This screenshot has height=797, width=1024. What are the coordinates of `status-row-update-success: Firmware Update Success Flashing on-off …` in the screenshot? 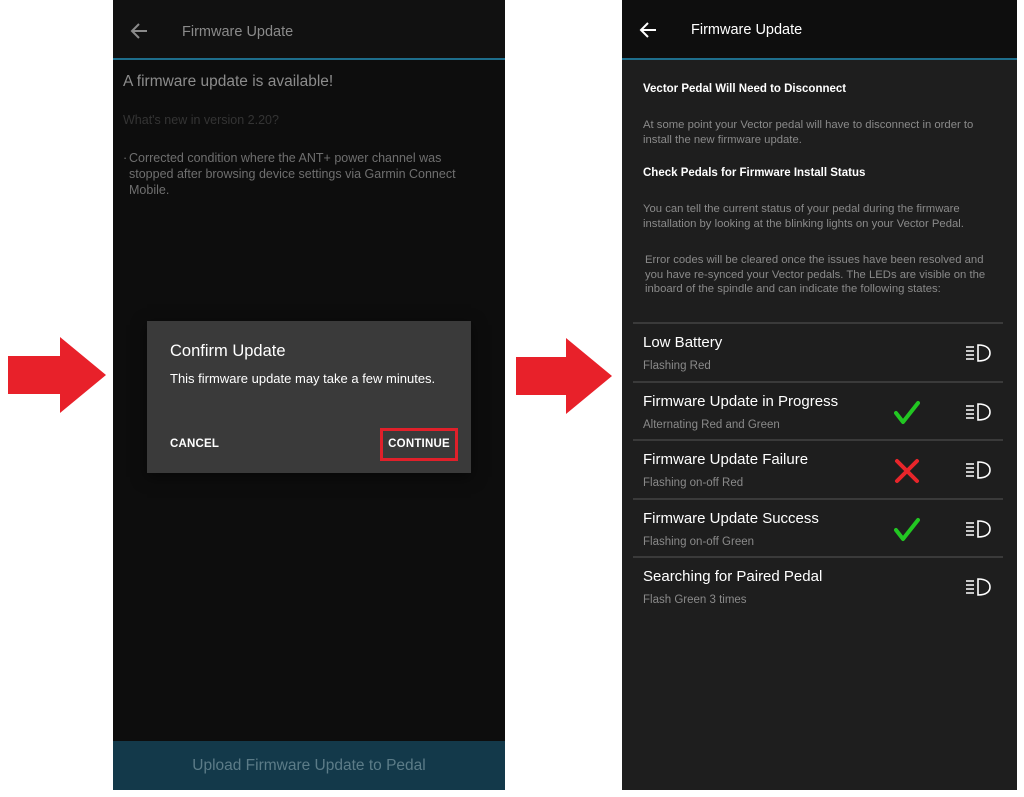 It's located at (818, 527).